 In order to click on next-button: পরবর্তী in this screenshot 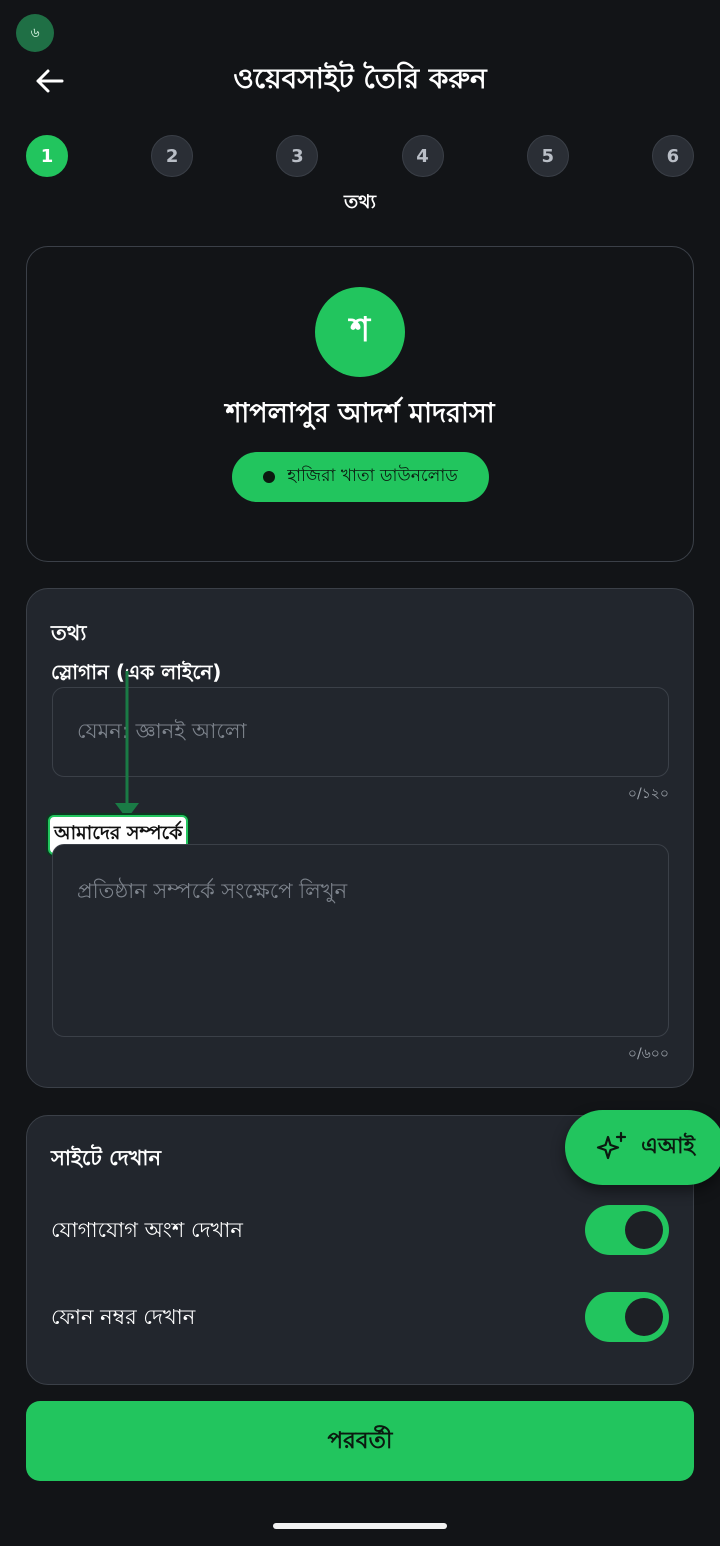, I will do `click(360, 1441)`.